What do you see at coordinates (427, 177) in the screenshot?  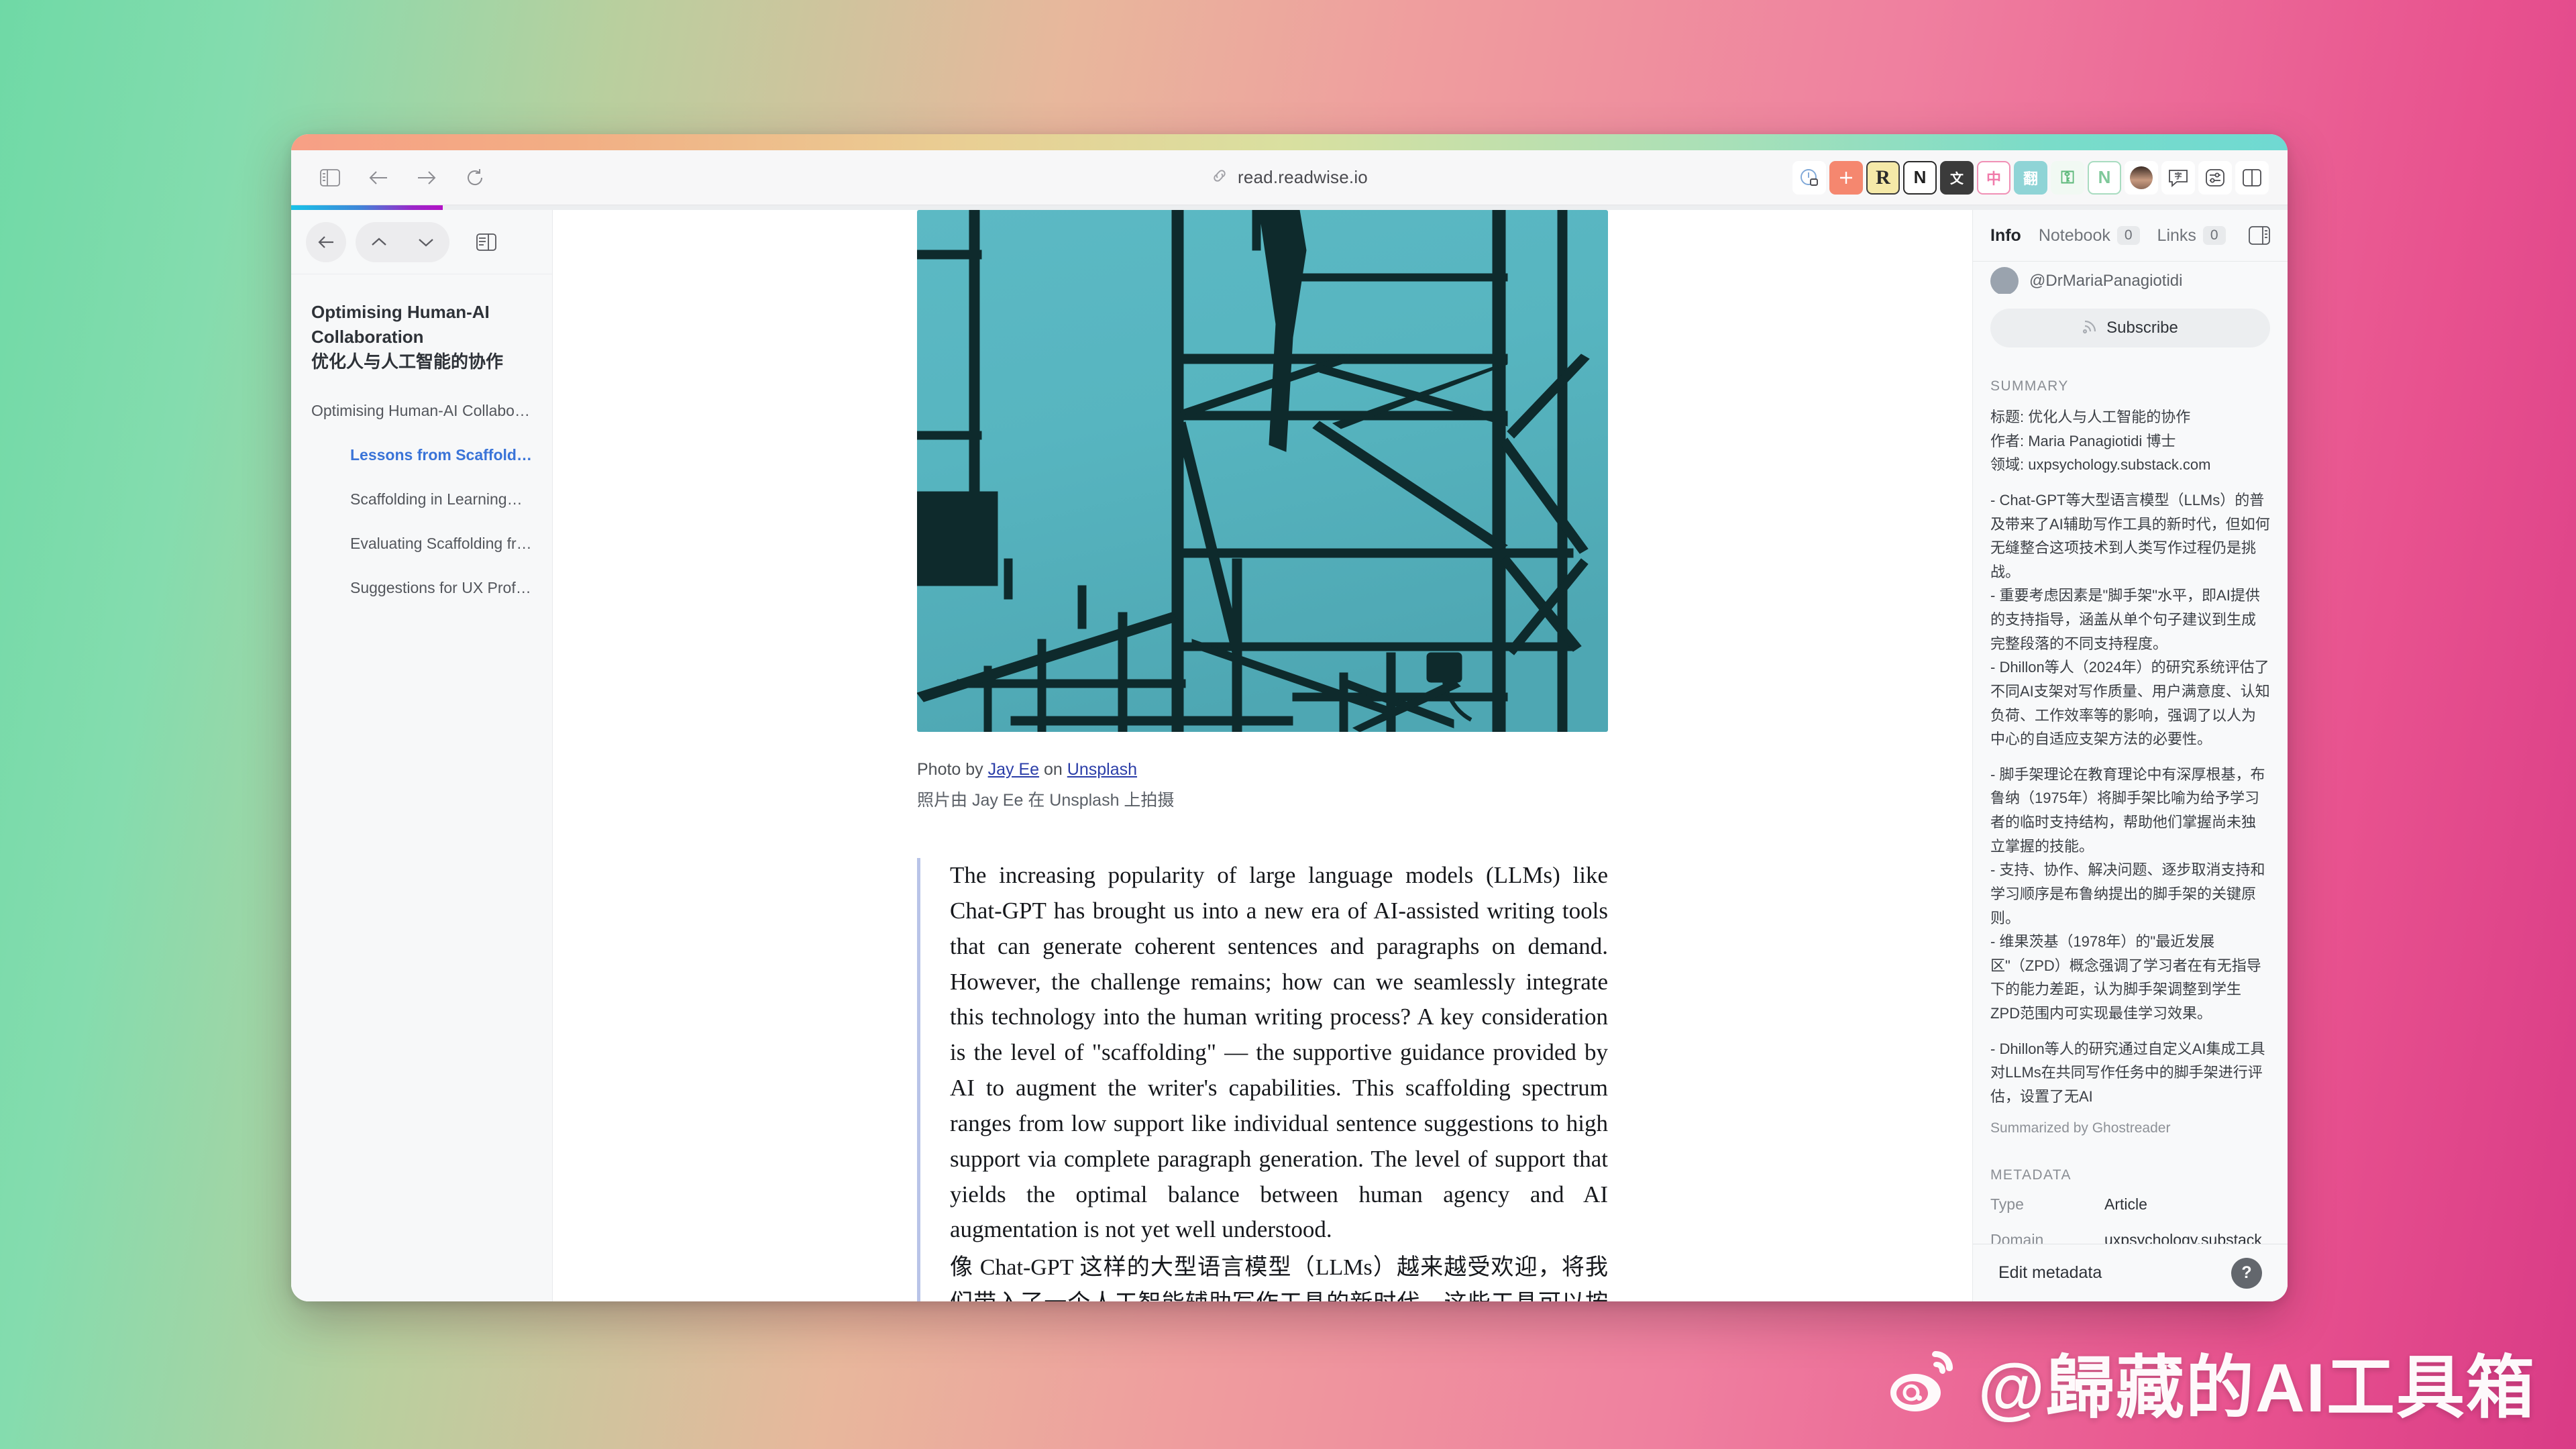 I see `forward-arrow-icon` at bounding box center [427, 177].